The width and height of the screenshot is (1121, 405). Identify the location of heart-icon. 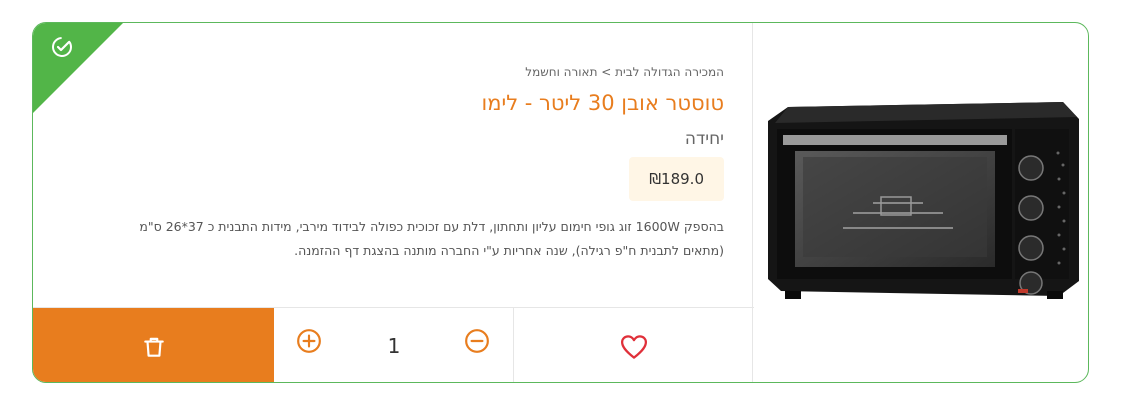
(634, 346).